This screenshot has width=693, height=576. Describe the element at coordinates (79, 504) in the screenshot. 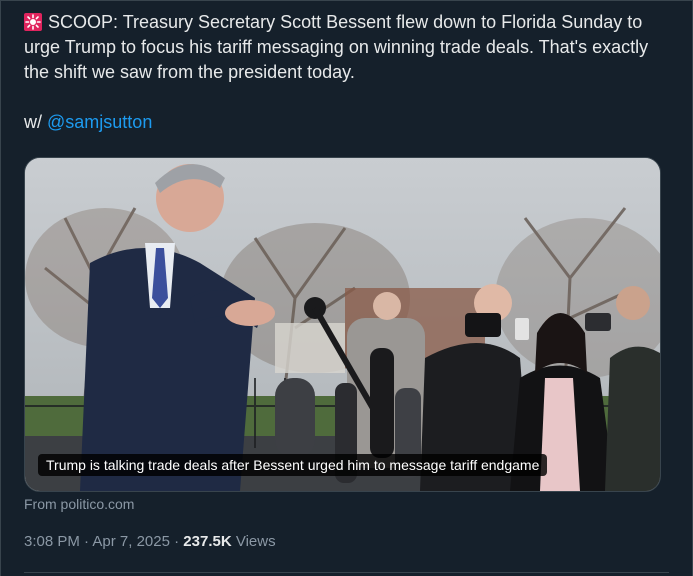

I see `link-source: From politico.com` at that location.